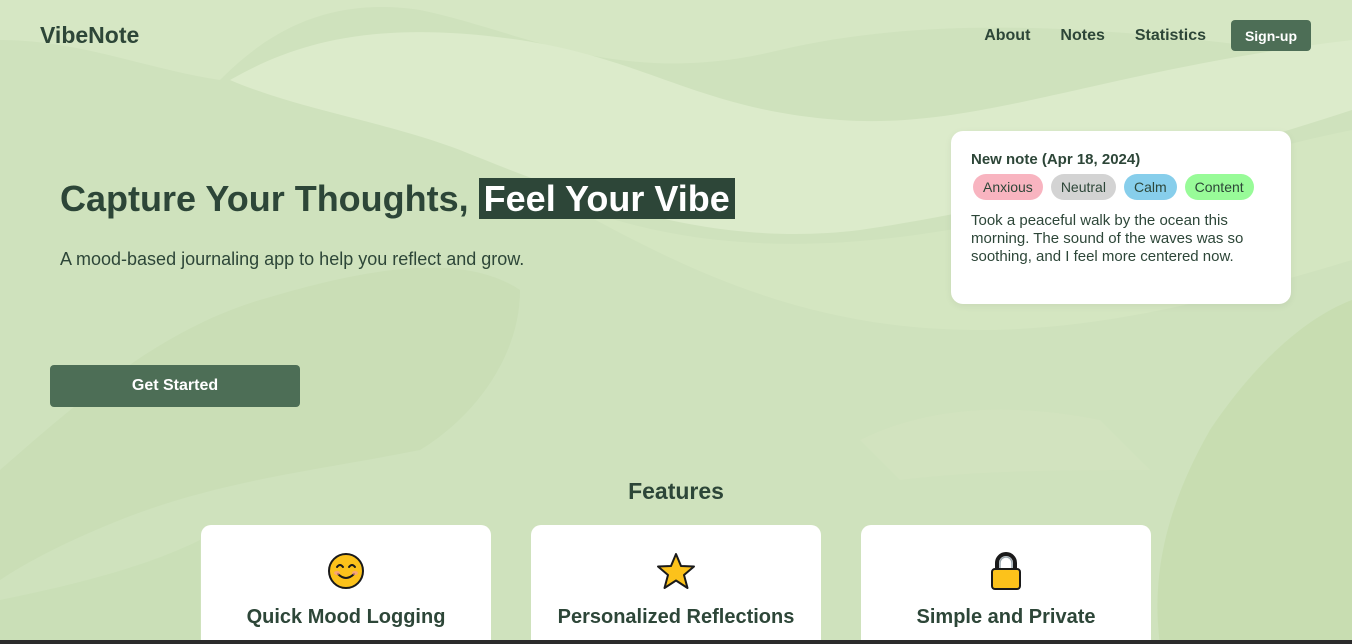 The width and height of the screenshot is (1352, 644). I want to click on hero-title-text: Capture Your Thoughts,, so click(269, 198).